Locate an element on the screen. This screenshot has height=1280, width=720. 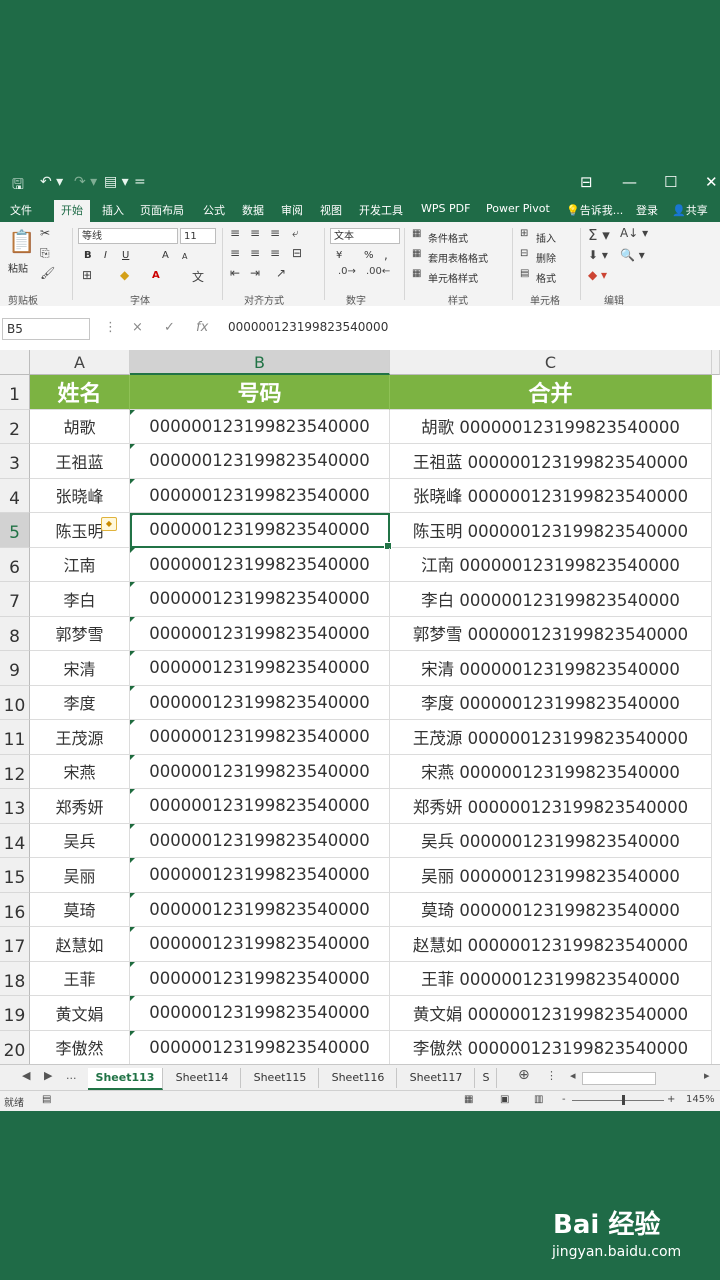
row-header: 6 is located at coordinates (15, 564).